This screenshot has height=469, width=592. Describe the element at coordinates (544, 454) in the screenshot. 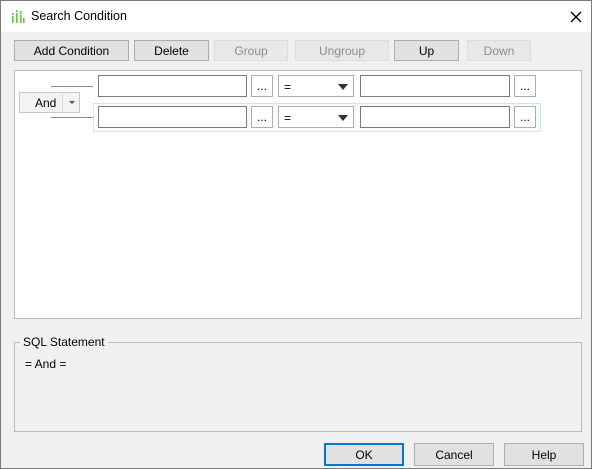

I see `help-button: Help` at that location.